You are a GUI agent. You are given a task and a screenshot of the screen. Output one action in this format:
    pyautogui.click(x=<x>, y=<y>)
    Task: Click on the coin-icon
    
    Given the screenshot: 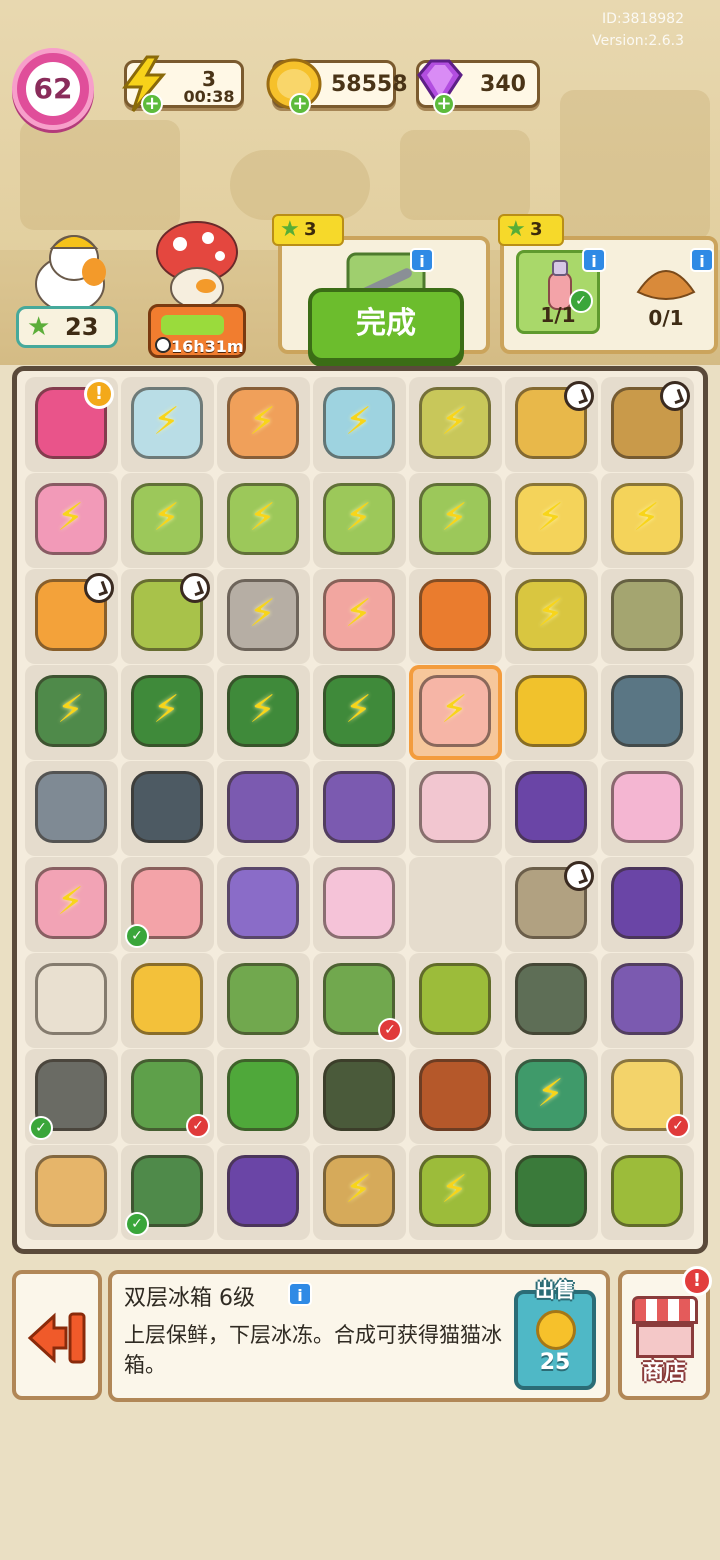 What is the action you would take?
    pyautogui.click(x=556, y=1330)
    